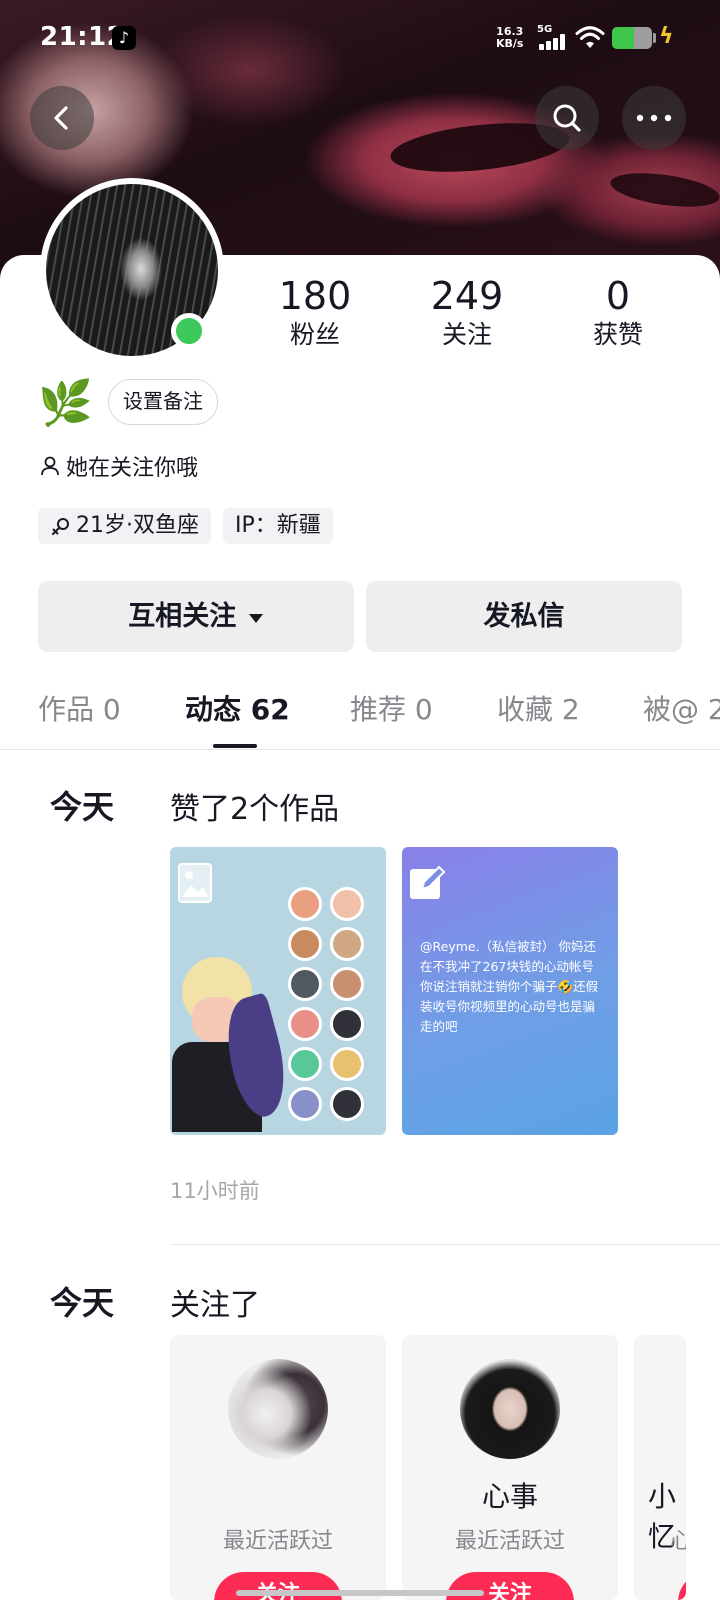  What do you see at coordinates (278, 991) in the screenshot?
I see `liked-work-thumbnail` at bounding box center [278, 991].